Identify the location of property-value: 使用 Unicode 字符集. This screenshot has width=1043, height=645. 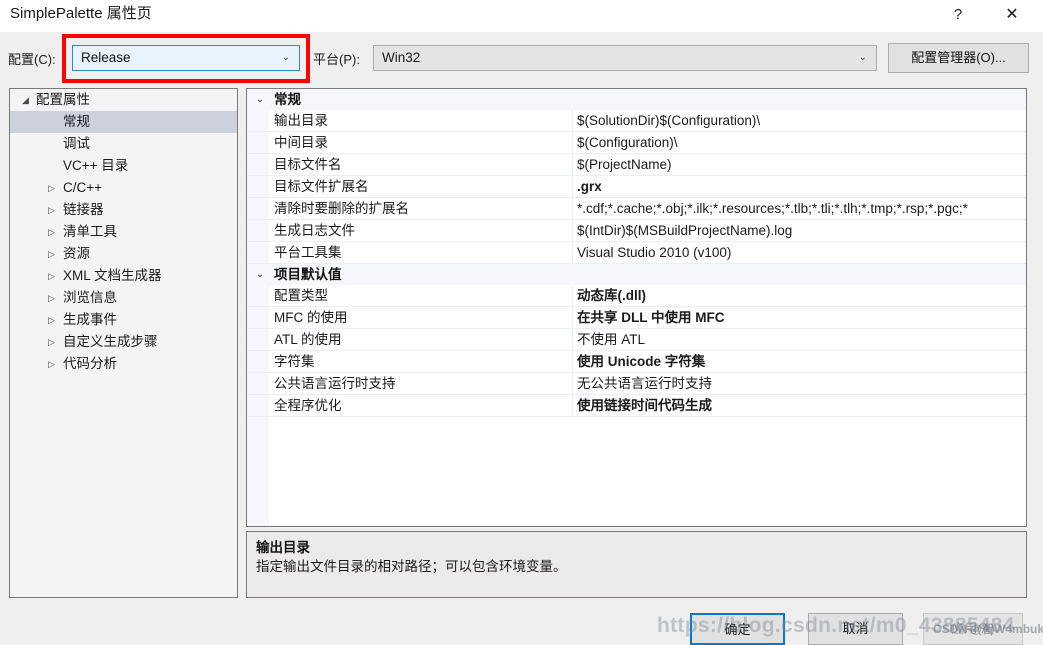
(801, 361).